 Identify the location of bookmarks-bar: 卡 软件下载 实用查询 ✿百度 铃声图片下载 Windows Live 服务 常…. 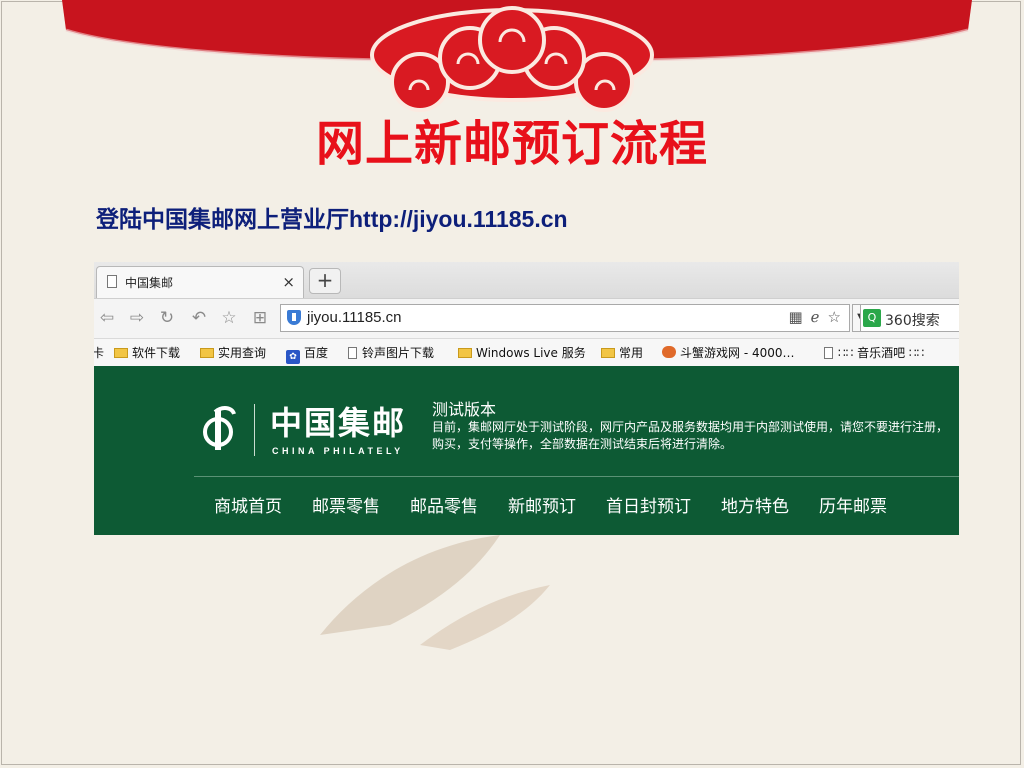
(526, 352).